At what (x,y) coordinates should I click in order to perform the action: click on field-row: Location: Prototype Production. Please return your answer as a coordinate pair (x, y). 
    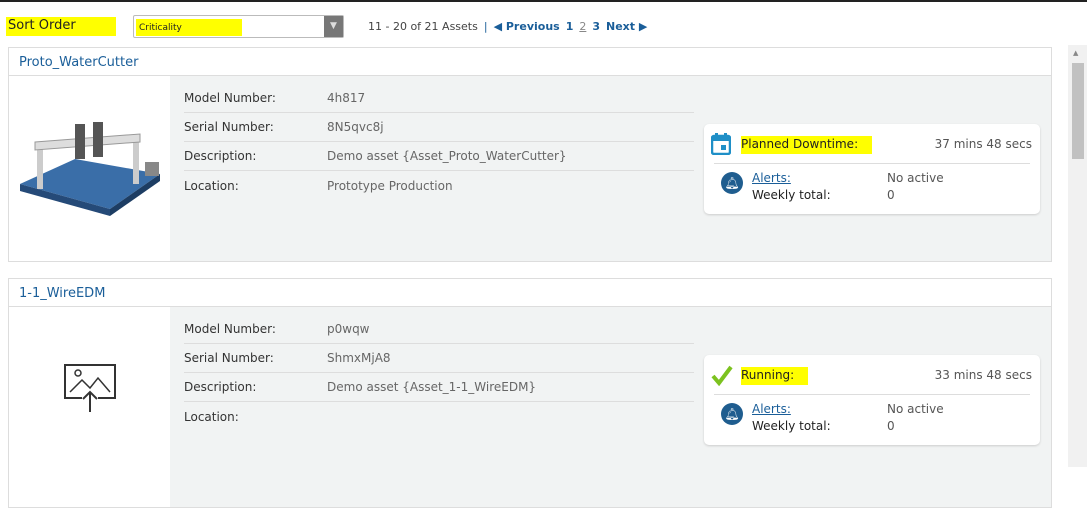
    Looking at the image, I should click on (318, 185).